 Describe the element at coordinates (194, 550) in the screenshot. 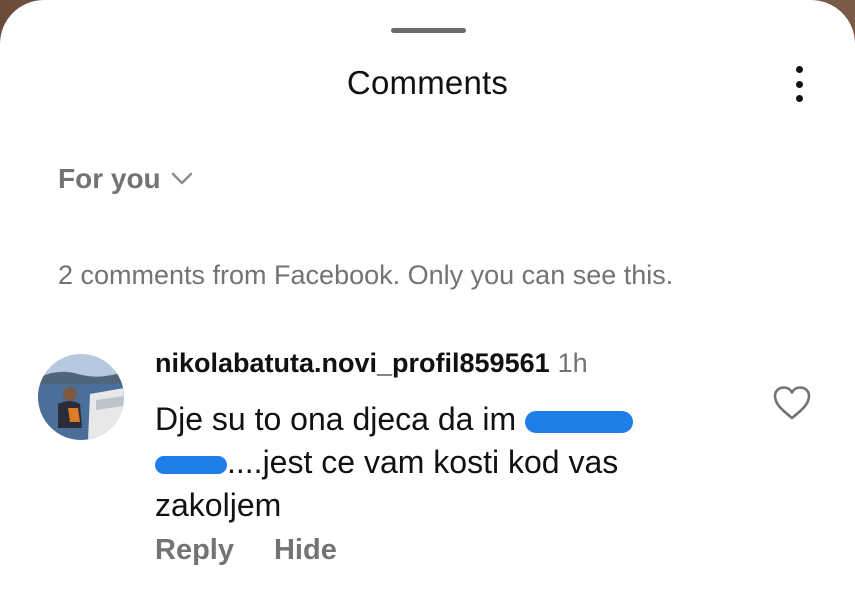

I see `reply-button: Reply` at that location.